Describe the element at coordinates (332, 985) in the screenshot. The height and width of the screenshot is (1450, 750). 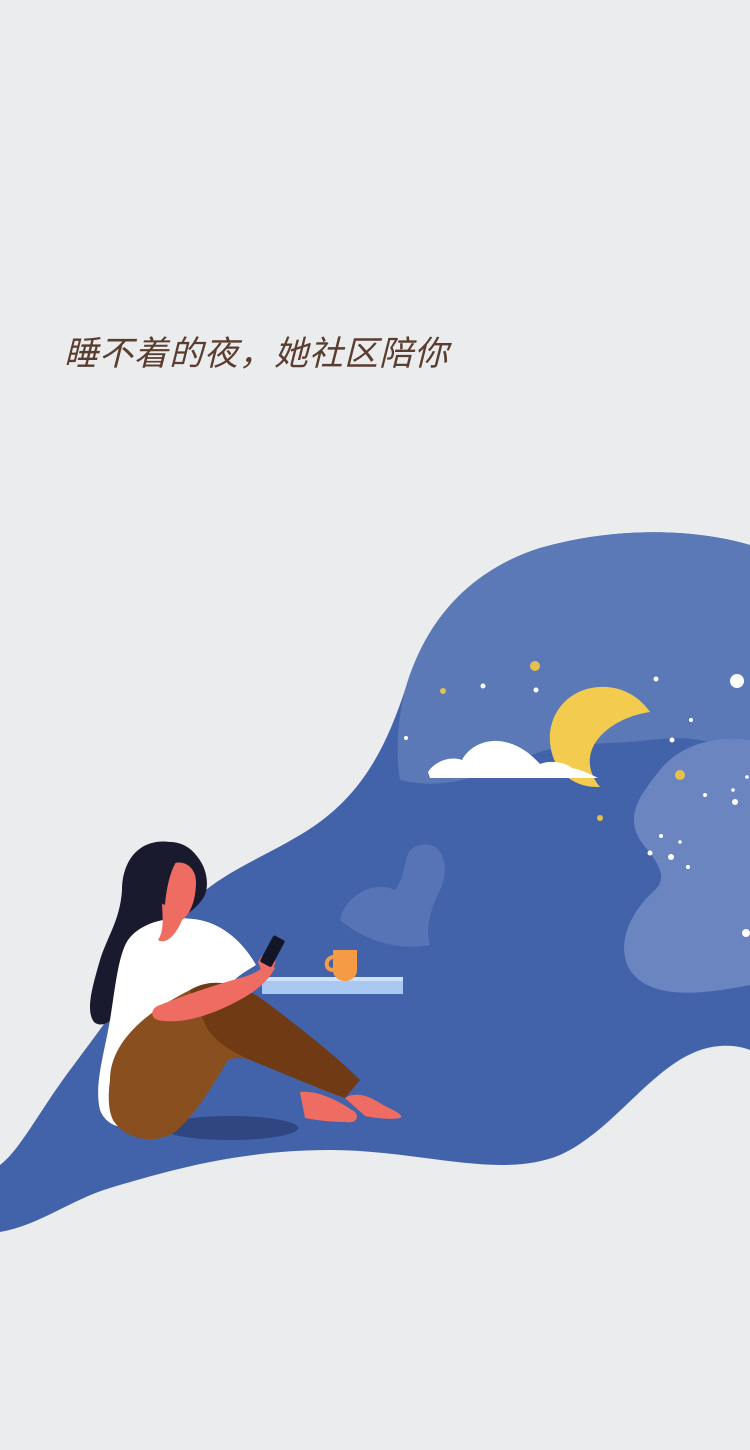
I see `side-table` at that location.